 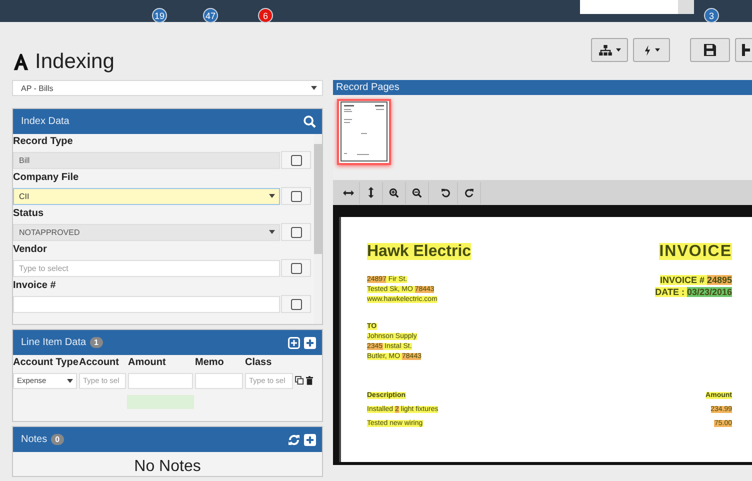 What do you see at coordinates (299, 380) in the screenshot?
I see `copy-icon` at bounding box center [299, 380].